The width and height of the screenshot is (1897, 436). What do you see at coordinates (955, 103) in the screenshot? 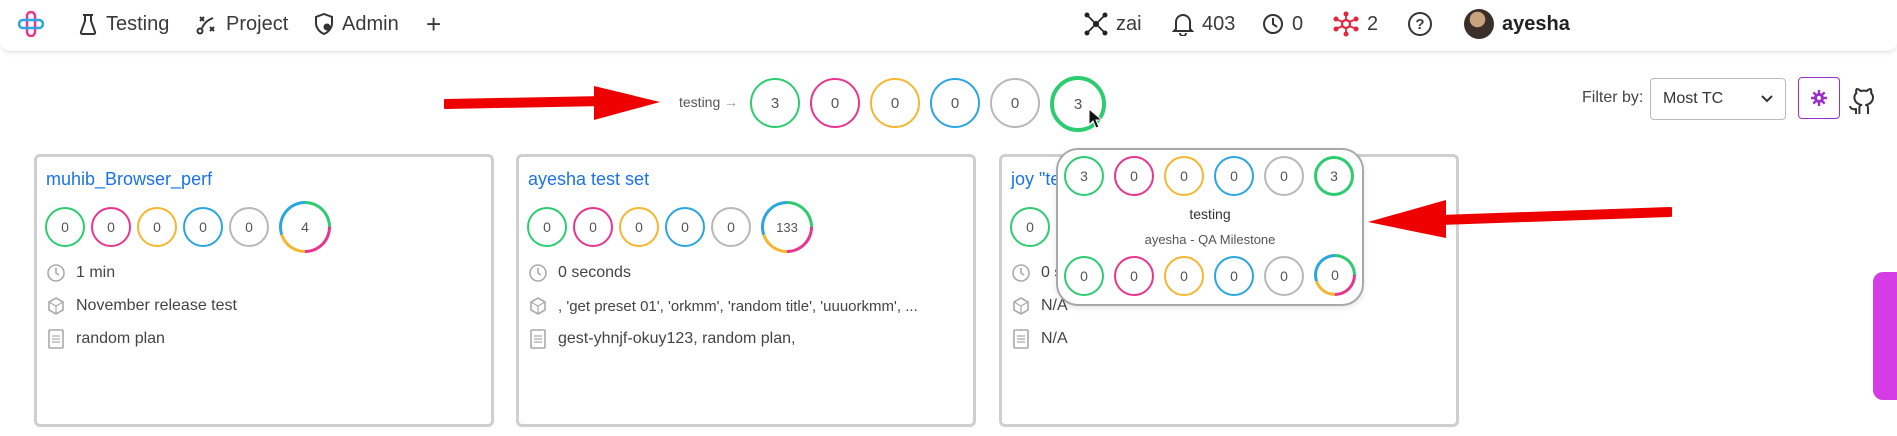
I see `header-retest-count: 0` at bounding box center [955, 103].